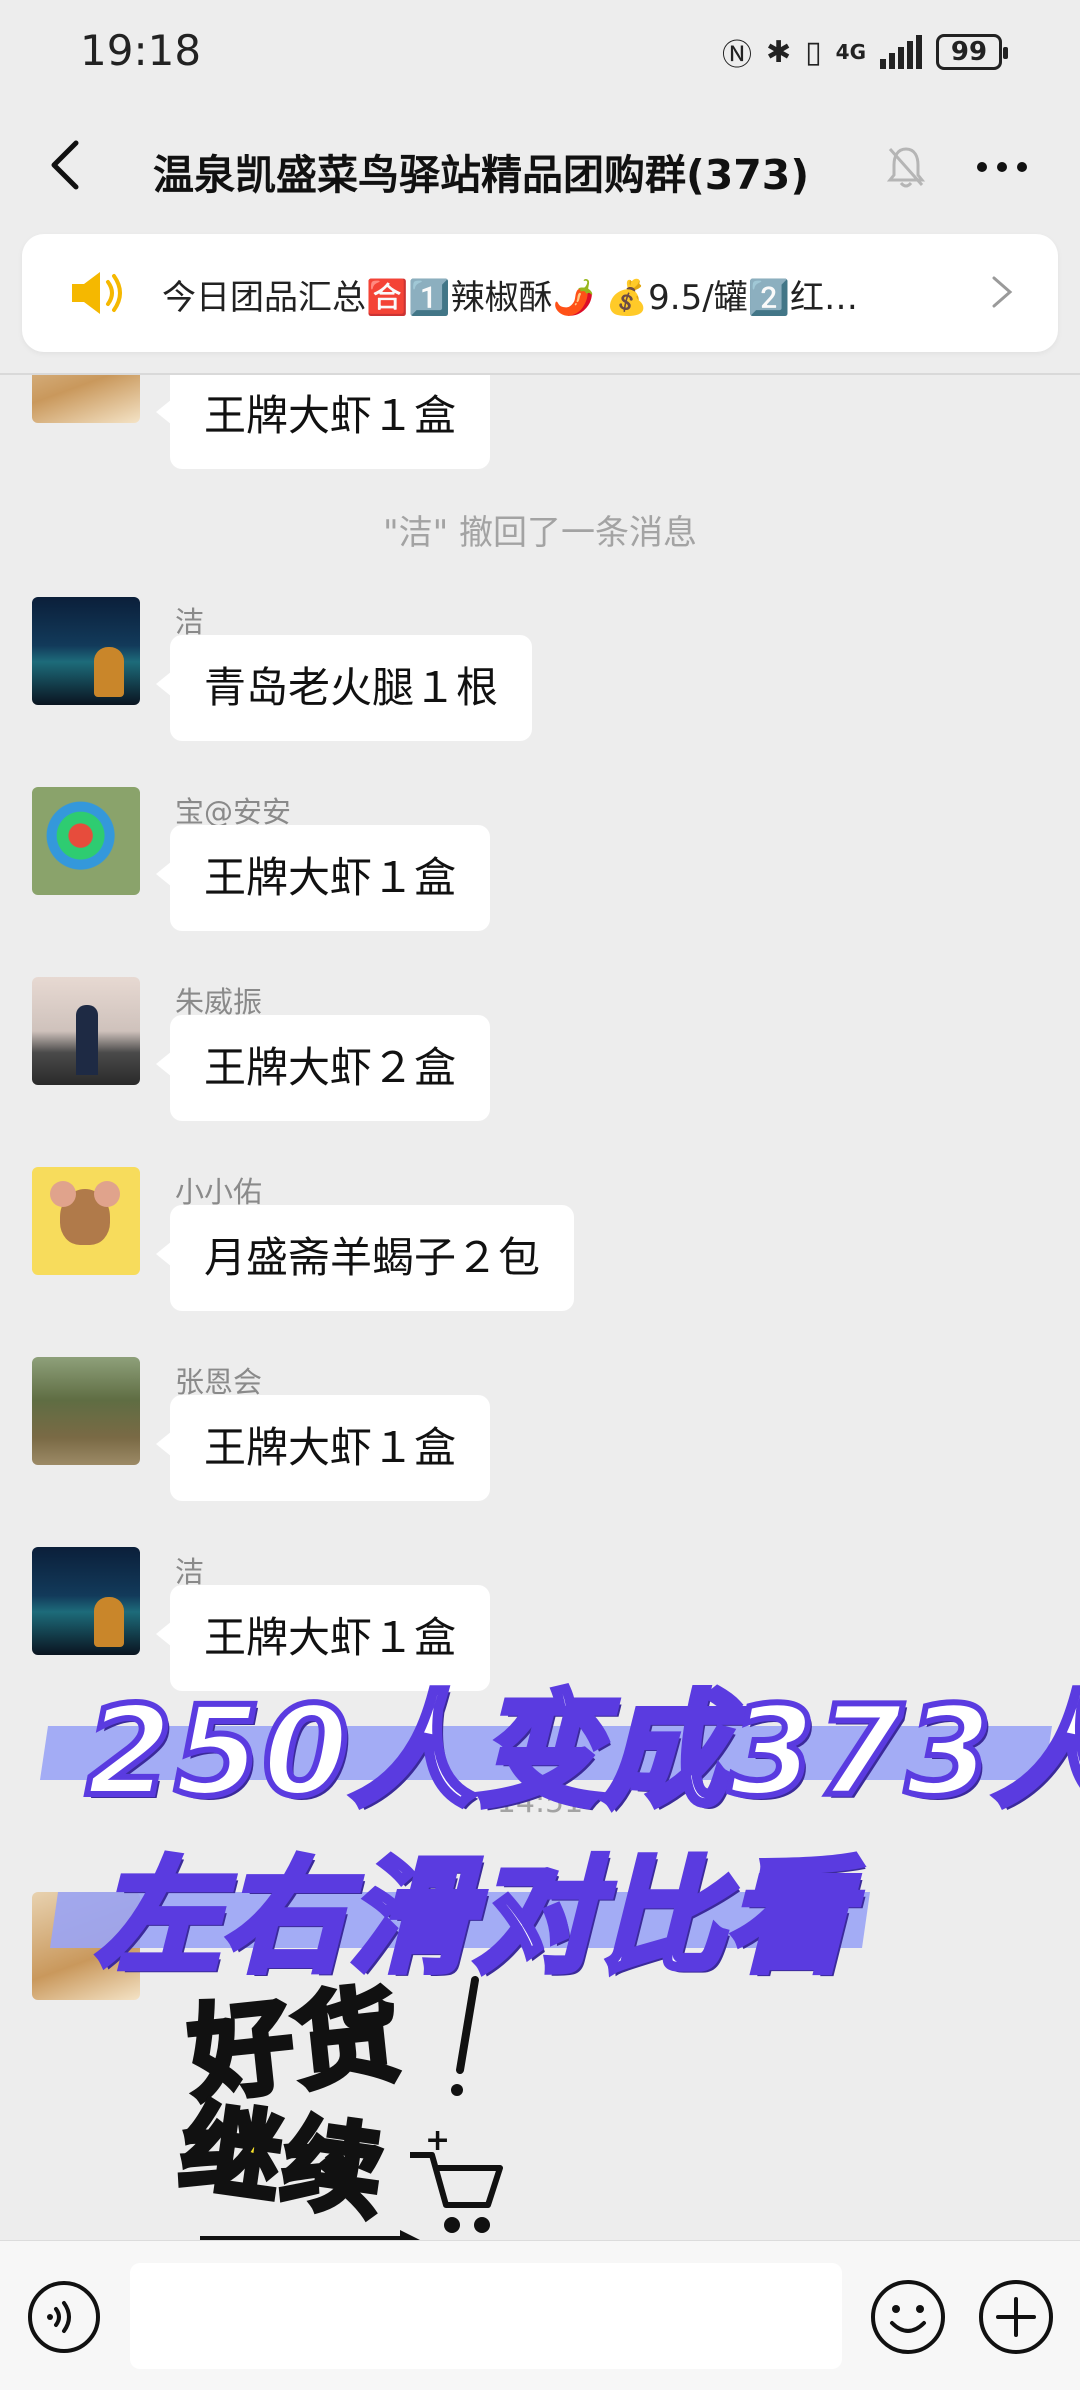 The height and width of the screenshot is (2390, 1080). What do you see at coordinates (1002, 167) in the screenshot?
I see `more-icon` at bounding box center [1002, 167].